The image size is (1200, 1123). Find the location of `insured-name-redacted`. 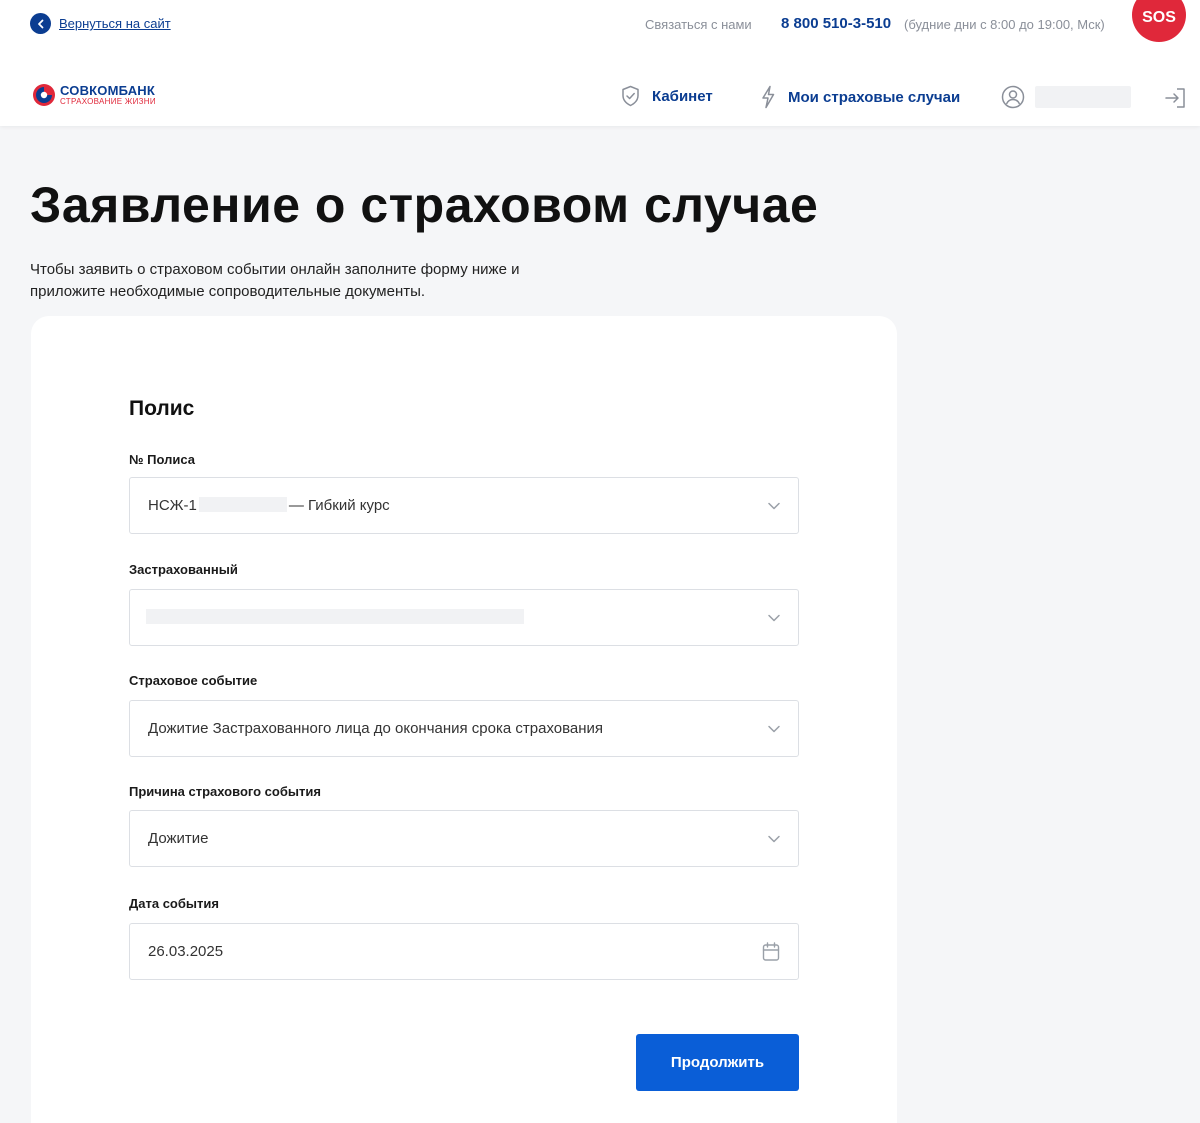

insured-name-redacted is located at coordinates (335, 616).